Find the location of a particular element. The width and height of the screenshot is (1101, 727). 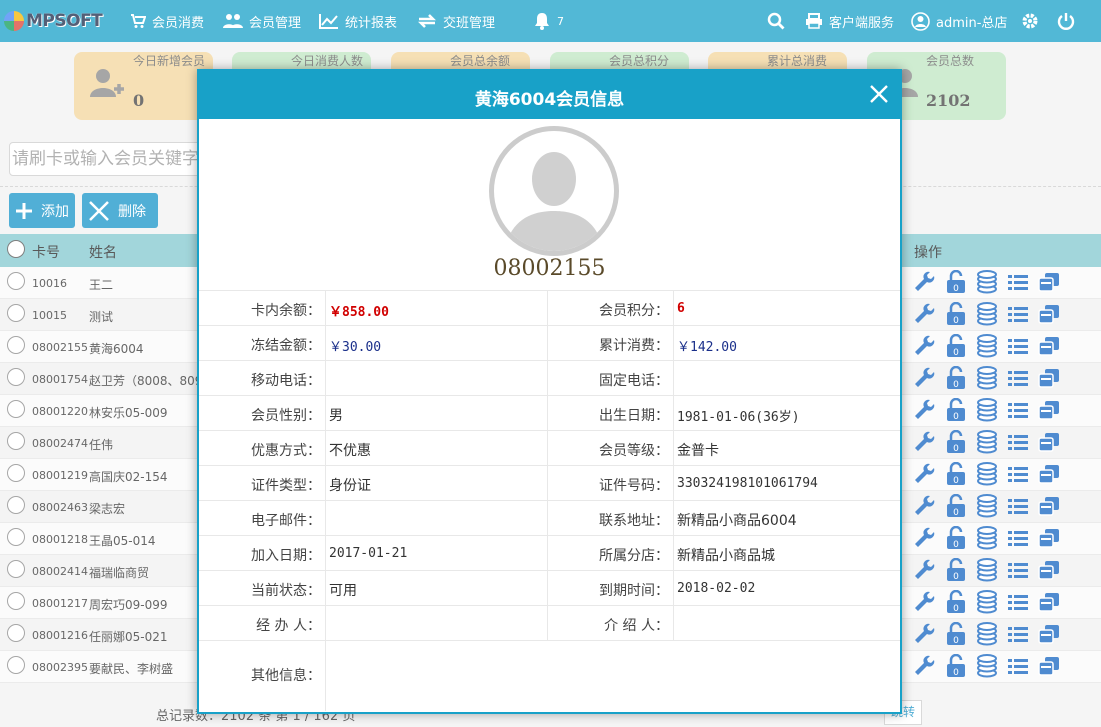

info-value: 1981-01-06(36岁) is located at coordinates (738, 417).